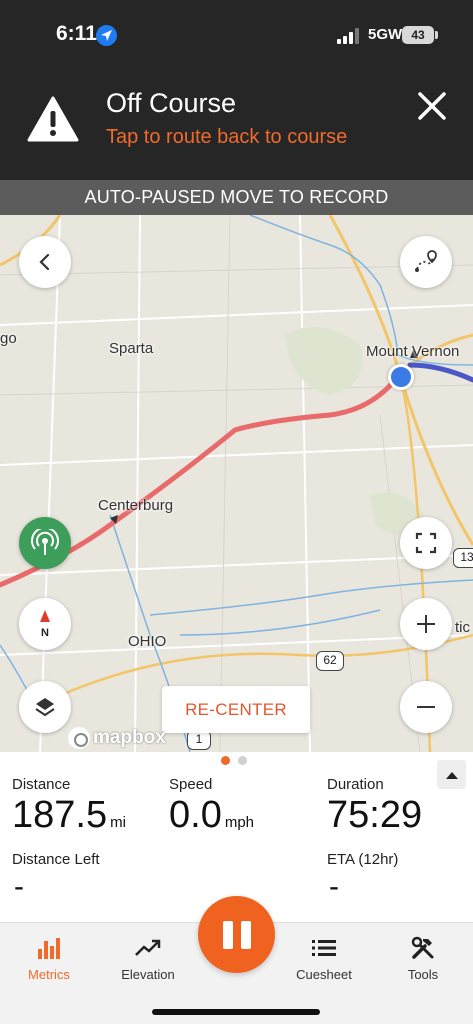 The height and width of the screenshot is (1024, 473). I want to click on tab-tools: Tools, so click(423, 957).